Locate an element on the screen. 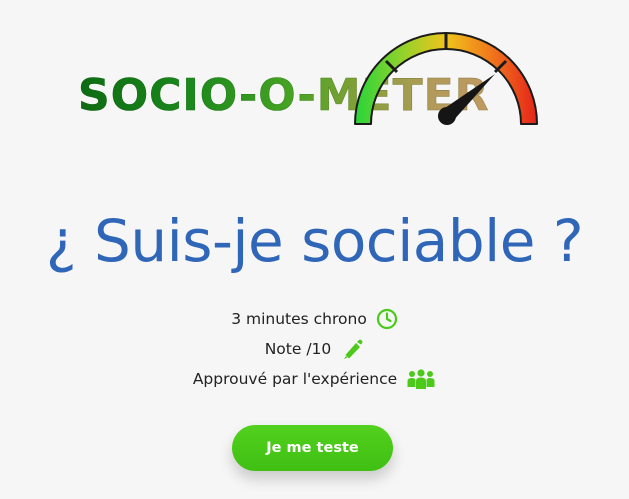 The height and width of the screenshot is (499, 629). feature-label: 3 minutes chrono is located at coordinates (299, 319).